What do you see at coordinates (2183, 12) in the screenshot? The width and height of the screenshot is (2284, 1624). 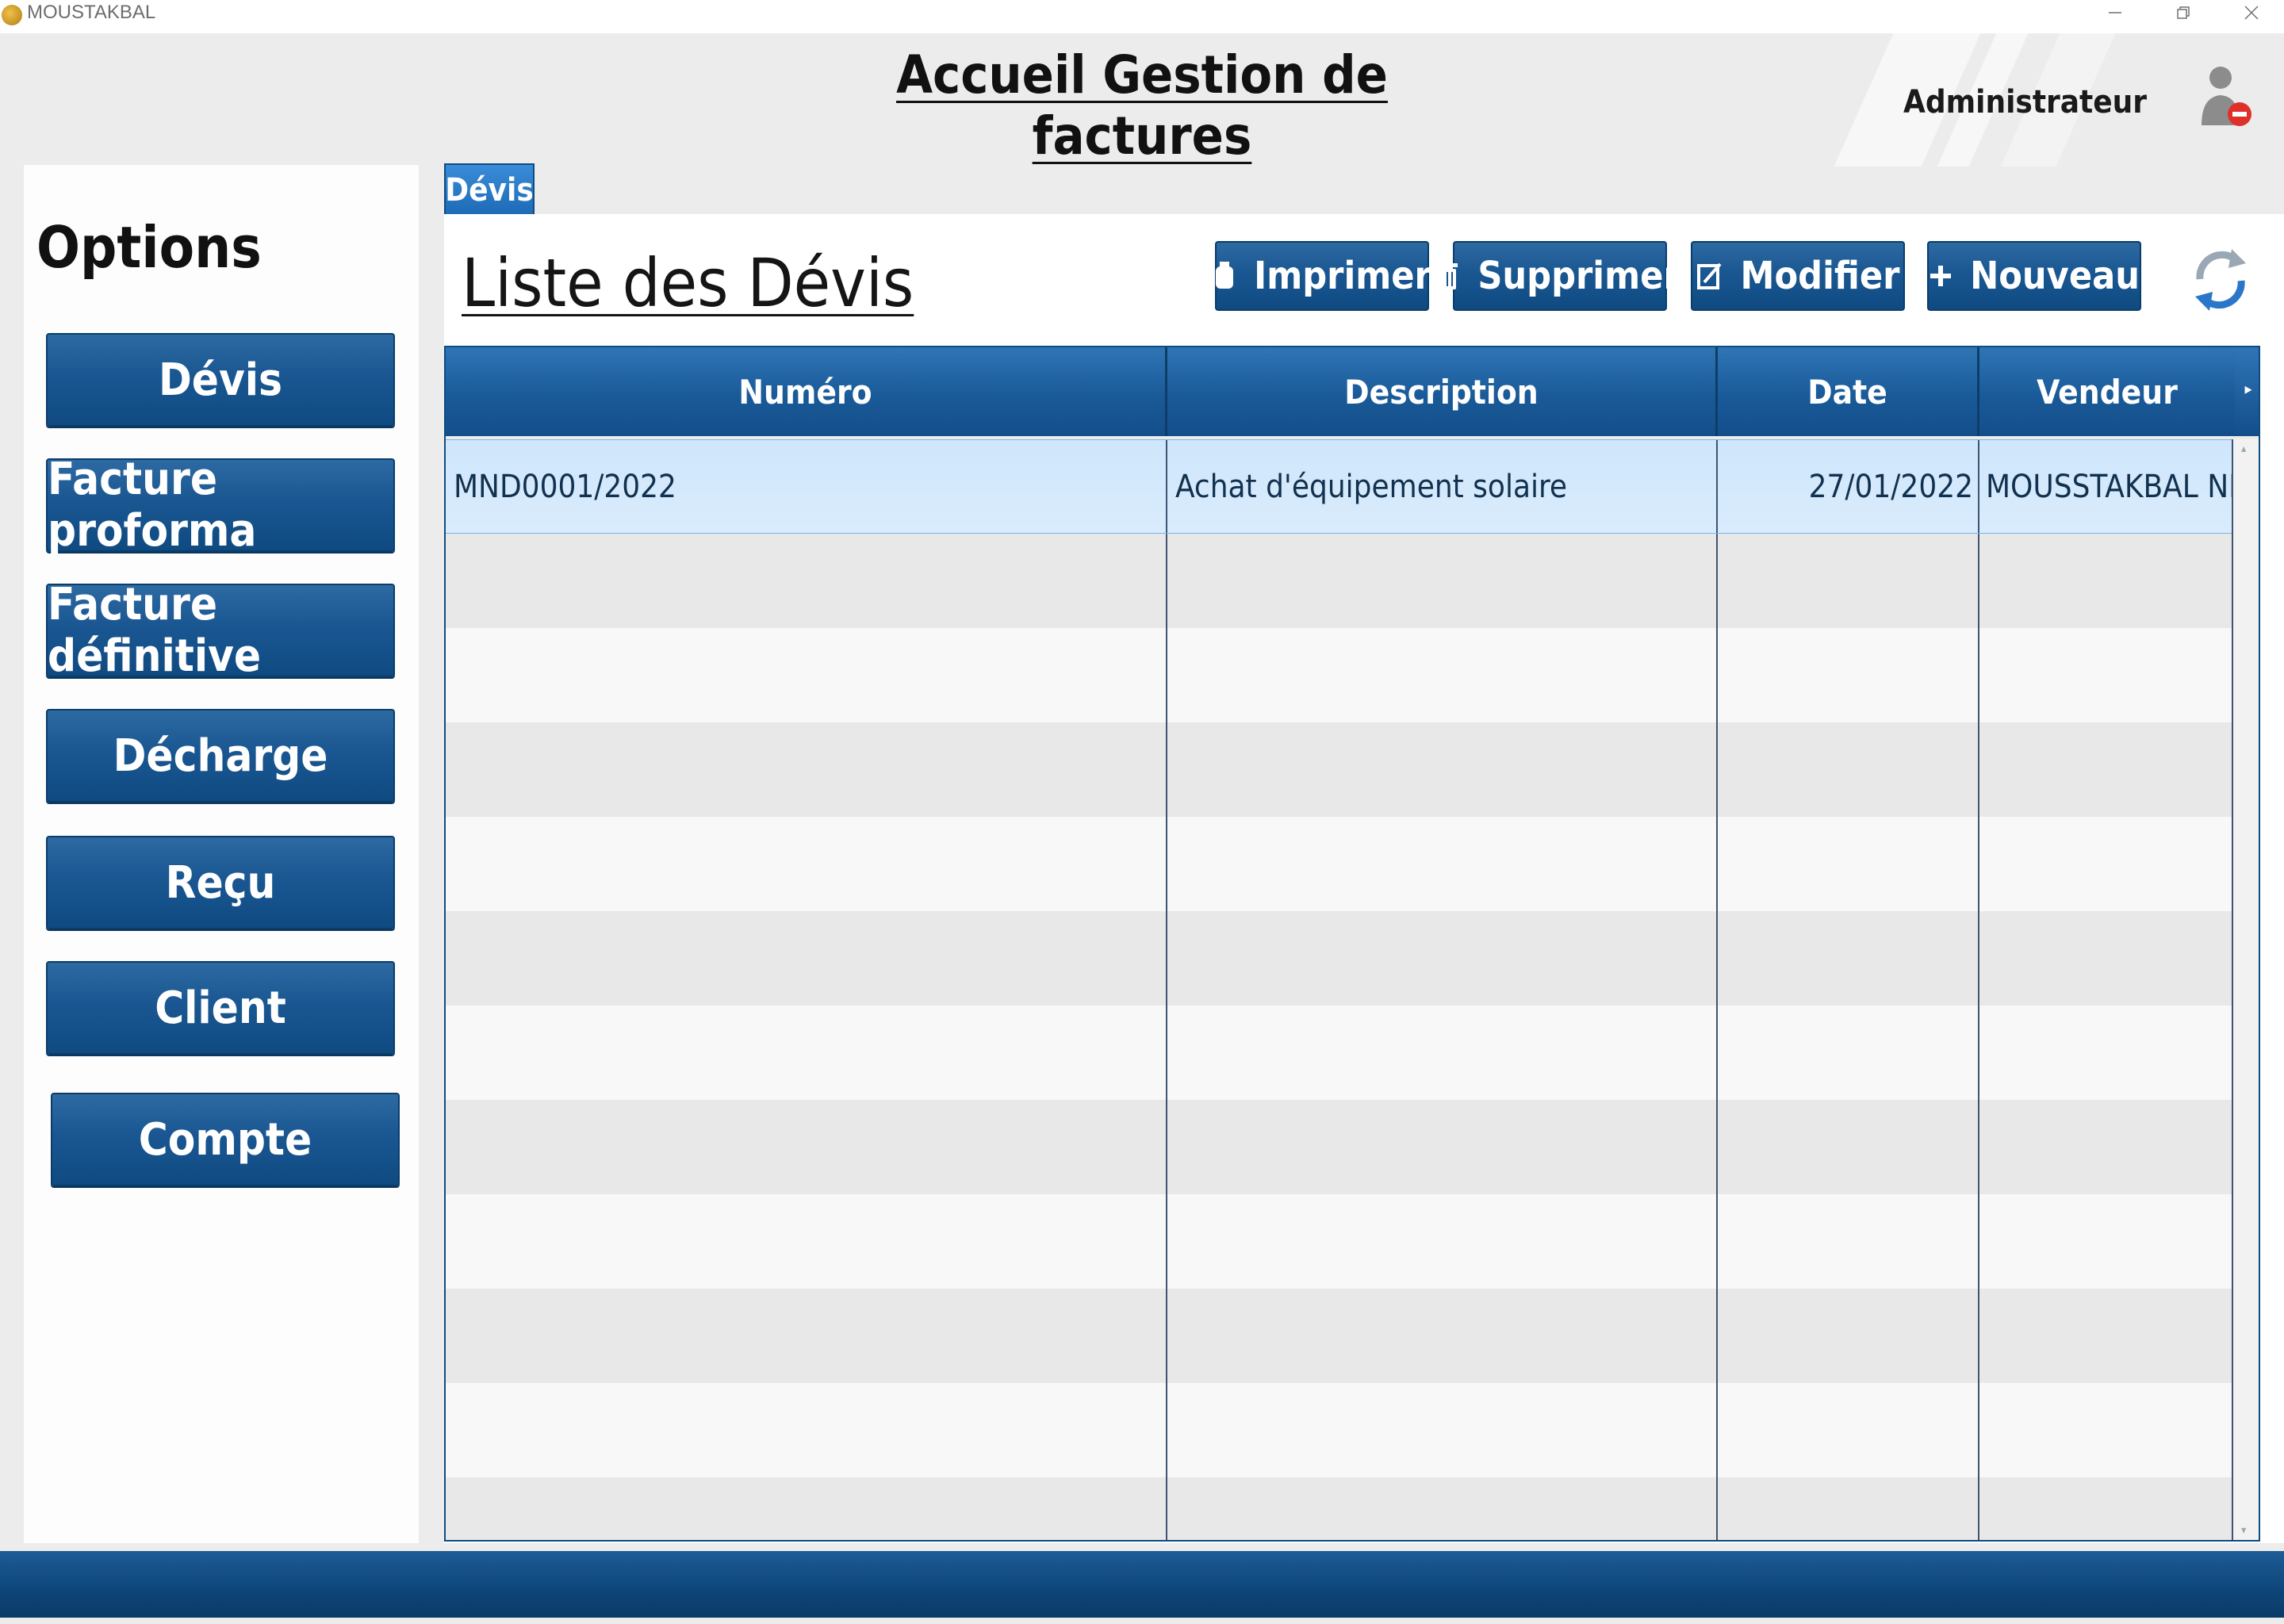 I see `restore-icon` at bounding box center [2183, 12].